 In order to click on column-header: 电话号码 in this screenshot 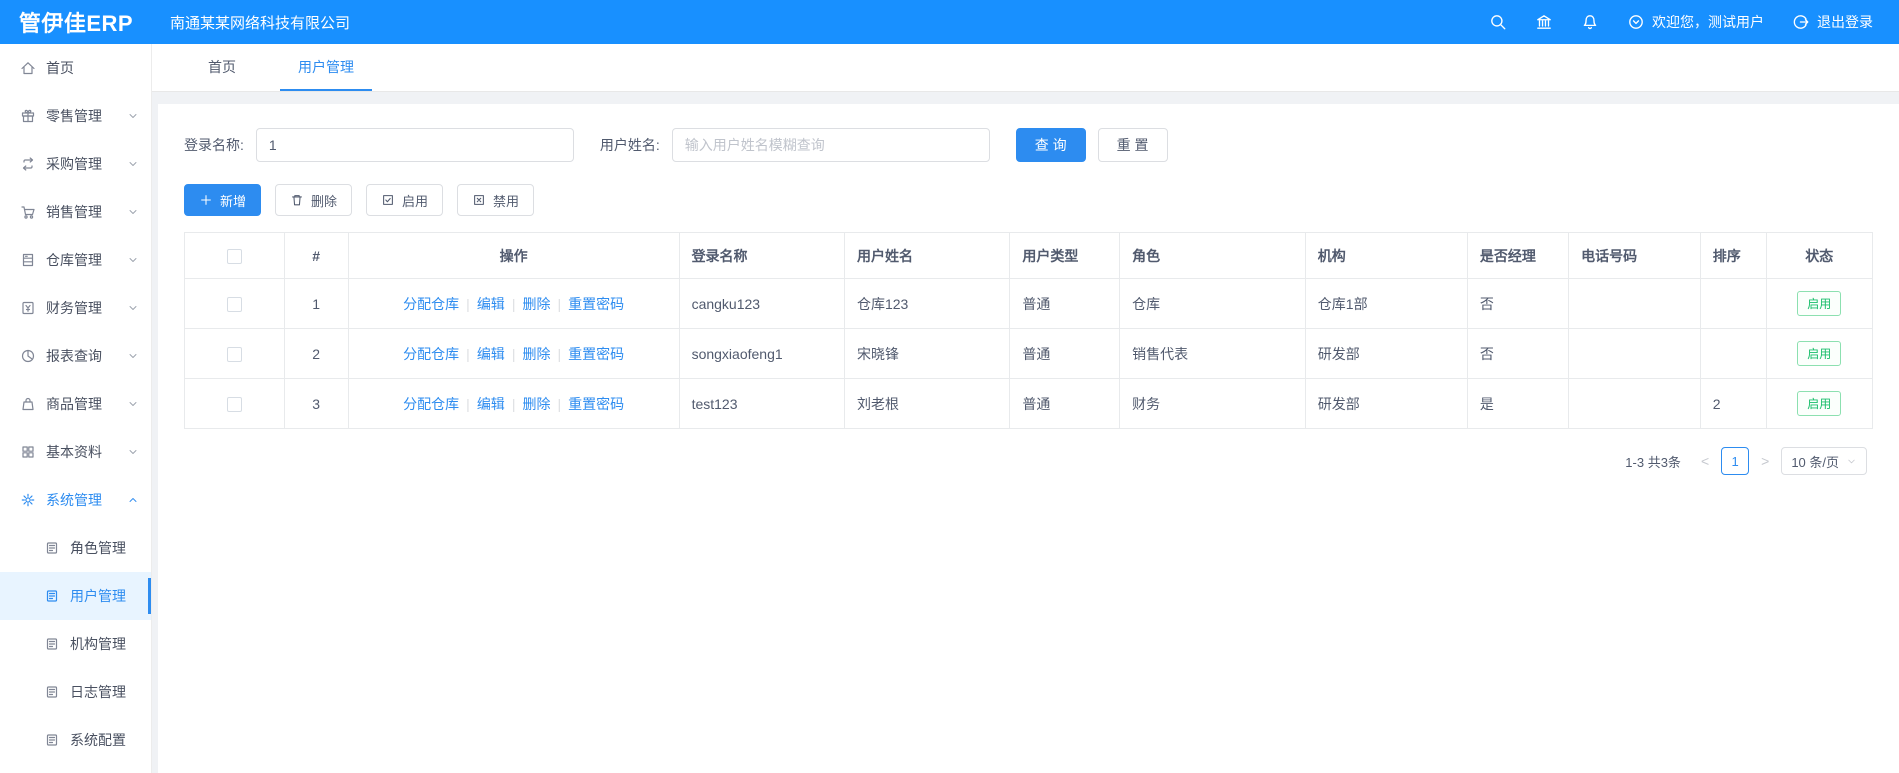, I will do `click(1634, 255)`.